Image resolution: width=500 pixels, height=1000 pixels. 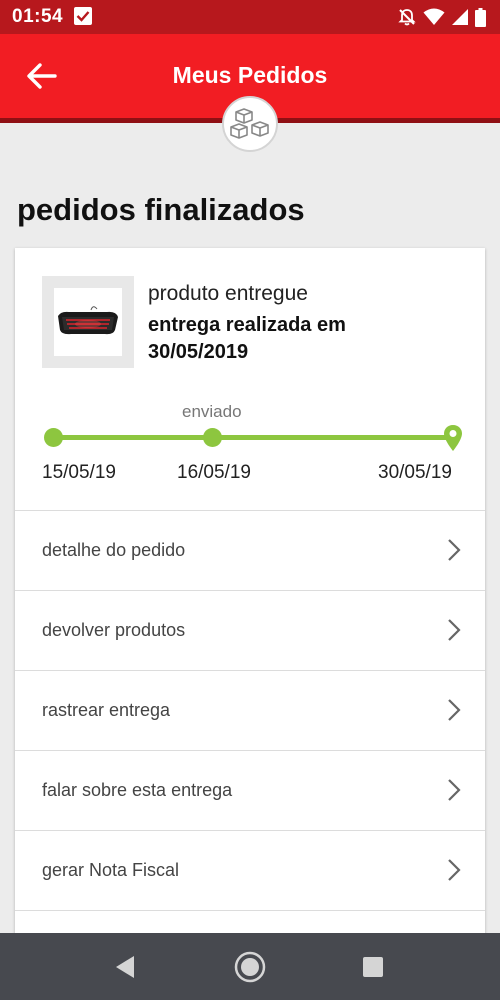 What do you see at coordinates (453, 438) in the screenshot?
I see `location-pin-icon` at bounding box center [453, 438].